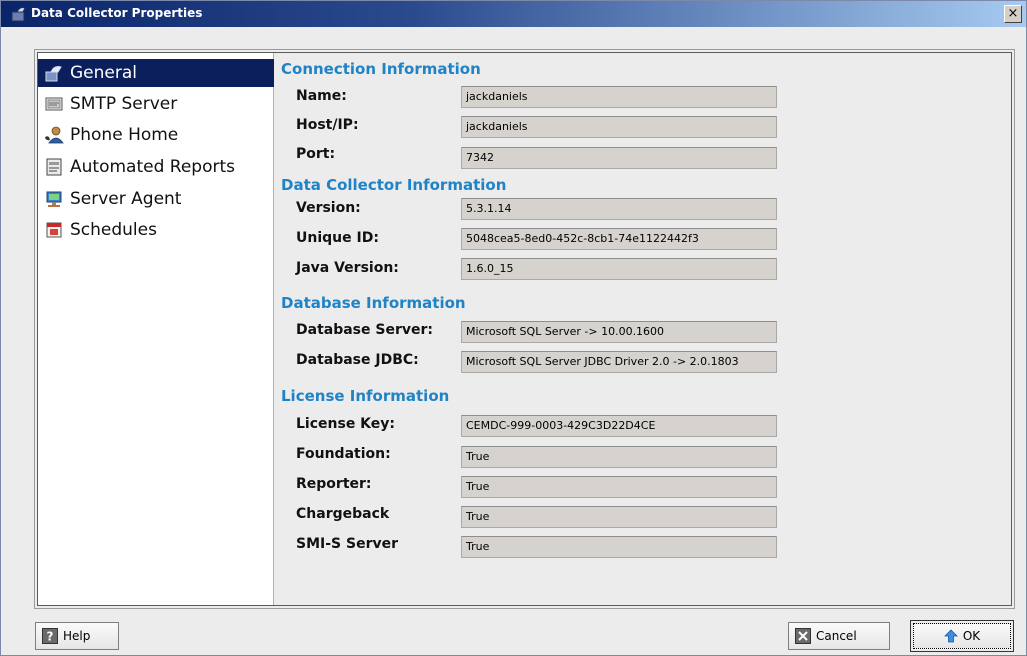 Image resolution: width=1027 pixels, height=656 pixels. What do you see at coordinates (365, 396) in the screenshot?
I see `section-title-license: License Information` at bounding box center [365, 396].